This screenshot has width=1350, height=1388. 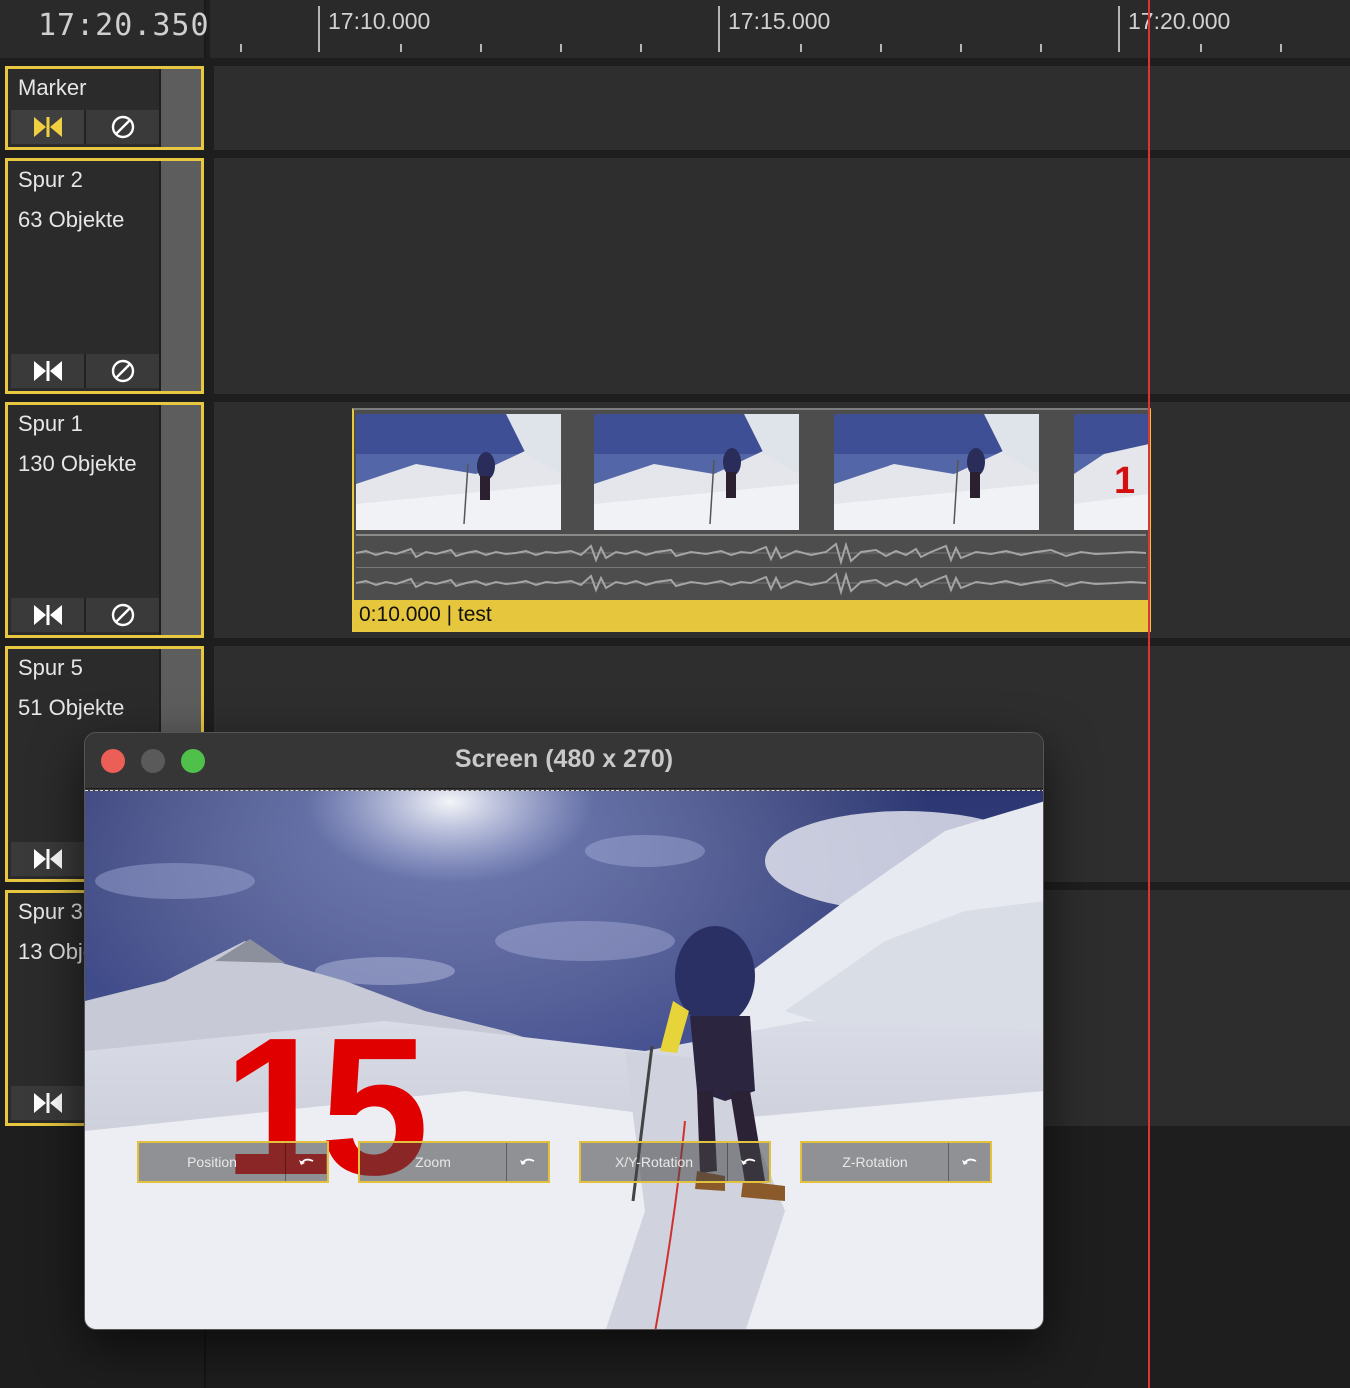 I want to click on position-control: Position, so click(x=233, y=1162).